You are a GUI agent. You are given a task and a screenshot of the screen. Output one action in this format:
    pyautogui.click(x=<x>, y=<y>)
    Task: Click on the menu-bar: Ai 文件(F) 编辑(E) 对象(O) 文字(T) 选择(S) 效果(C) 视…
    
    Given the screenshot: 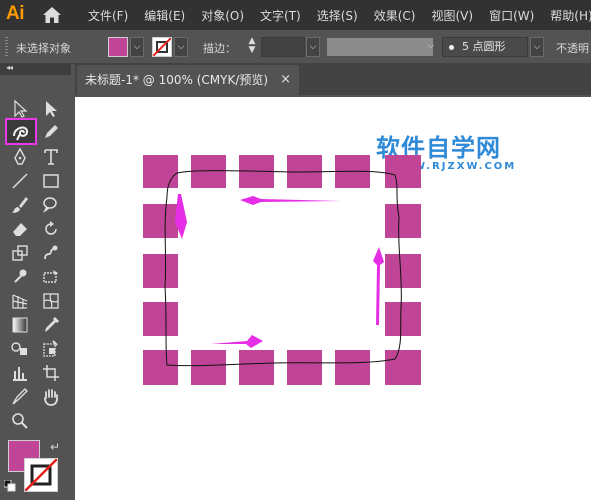 What is the action you would take?
    pyautogui.click(x=295, y=15)
    